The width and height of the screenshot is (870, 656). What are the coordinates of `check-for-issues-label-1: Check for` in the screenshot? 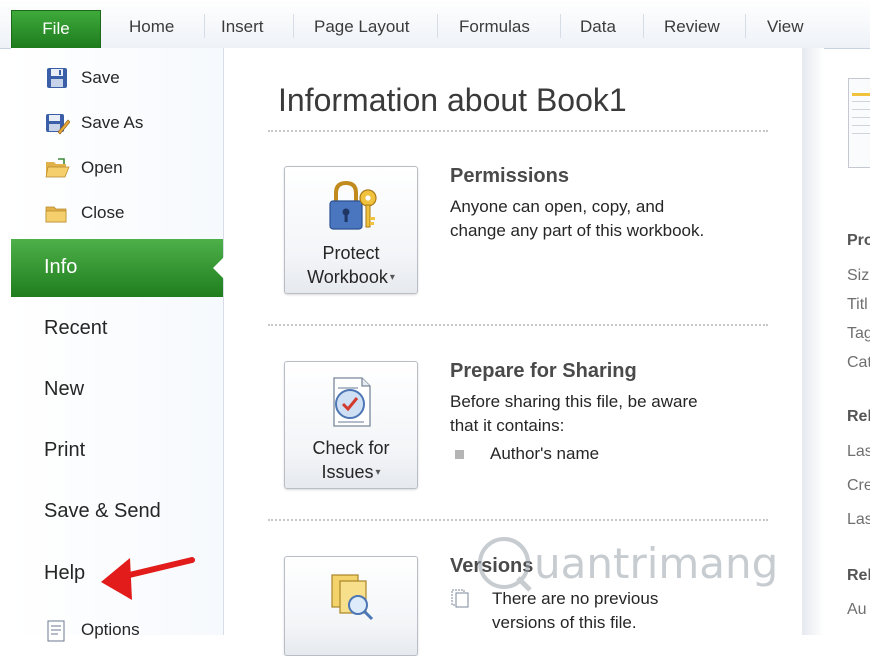 It's located at (351, 448).